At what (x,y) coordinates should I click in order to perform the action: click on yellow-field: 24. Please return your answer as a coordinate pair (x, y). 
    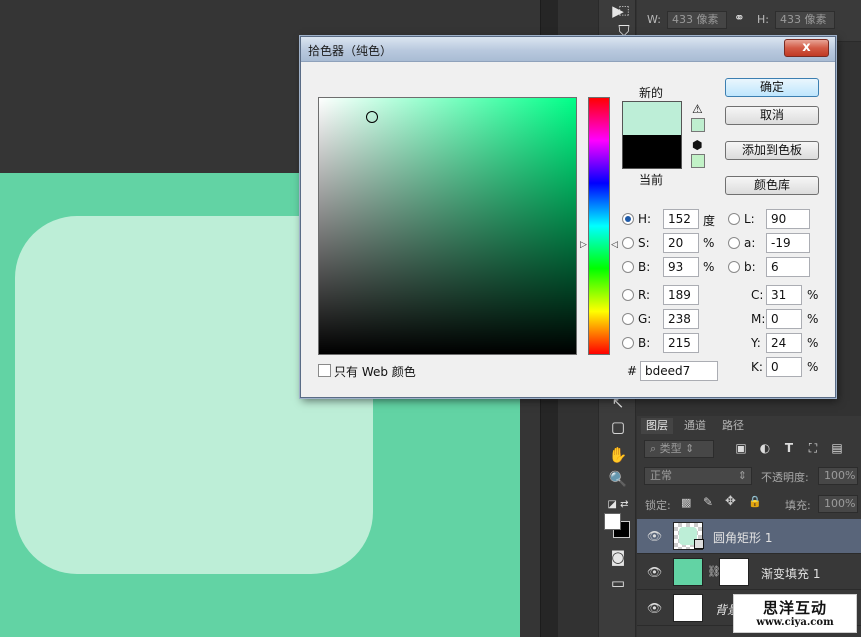
    Looking at the image, I should click on (784, 343).